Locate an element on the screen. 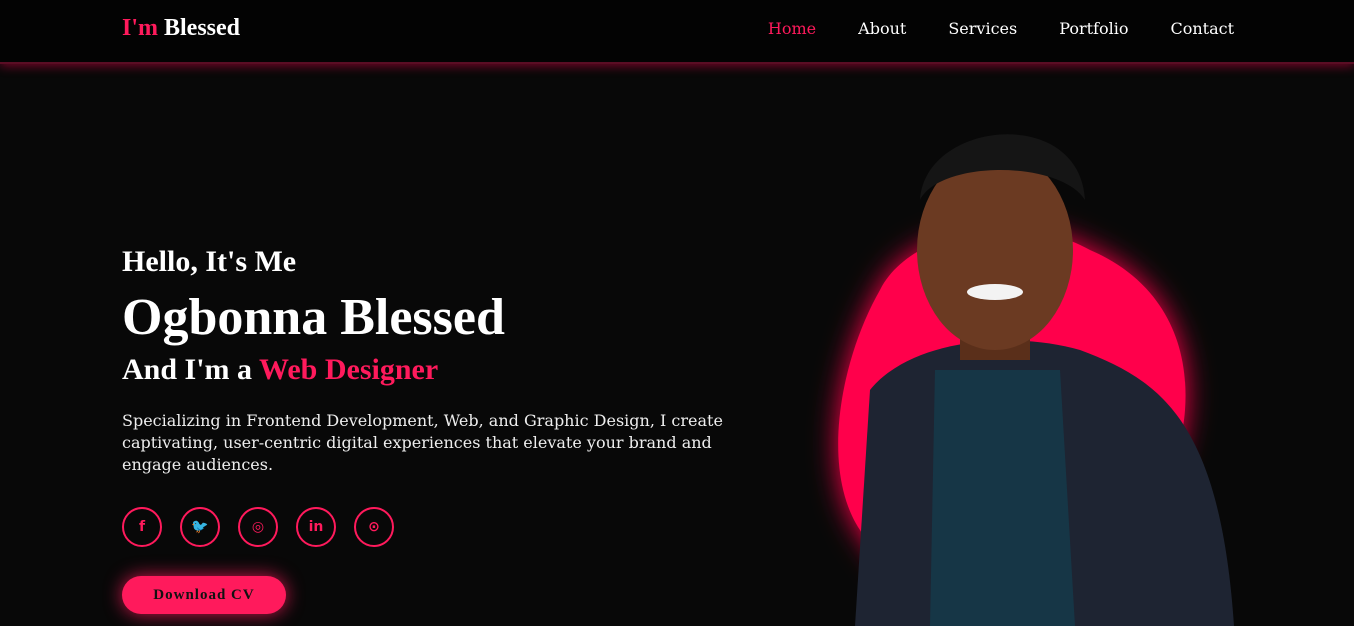 This screenshot has width=1354, height=626. nav-contact: Contact is located at coordinates (1202, 28).